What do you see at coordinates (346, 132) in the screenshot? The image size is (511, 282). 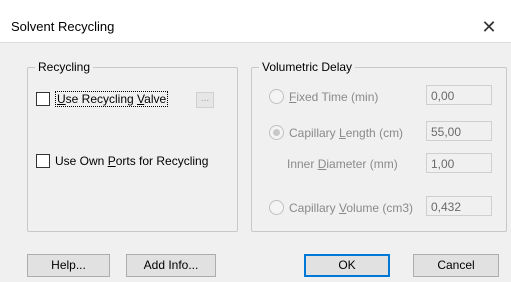 I see `capillary-length-label: Capillary Length (cm)` at bounding box center [346, 132].